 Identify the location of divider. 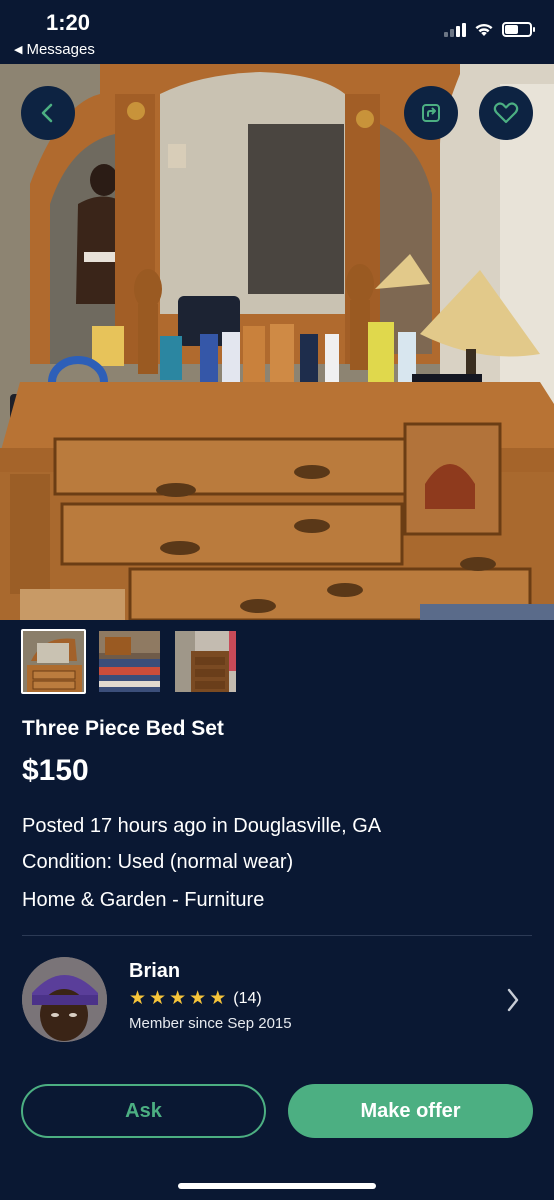
(277, 935).